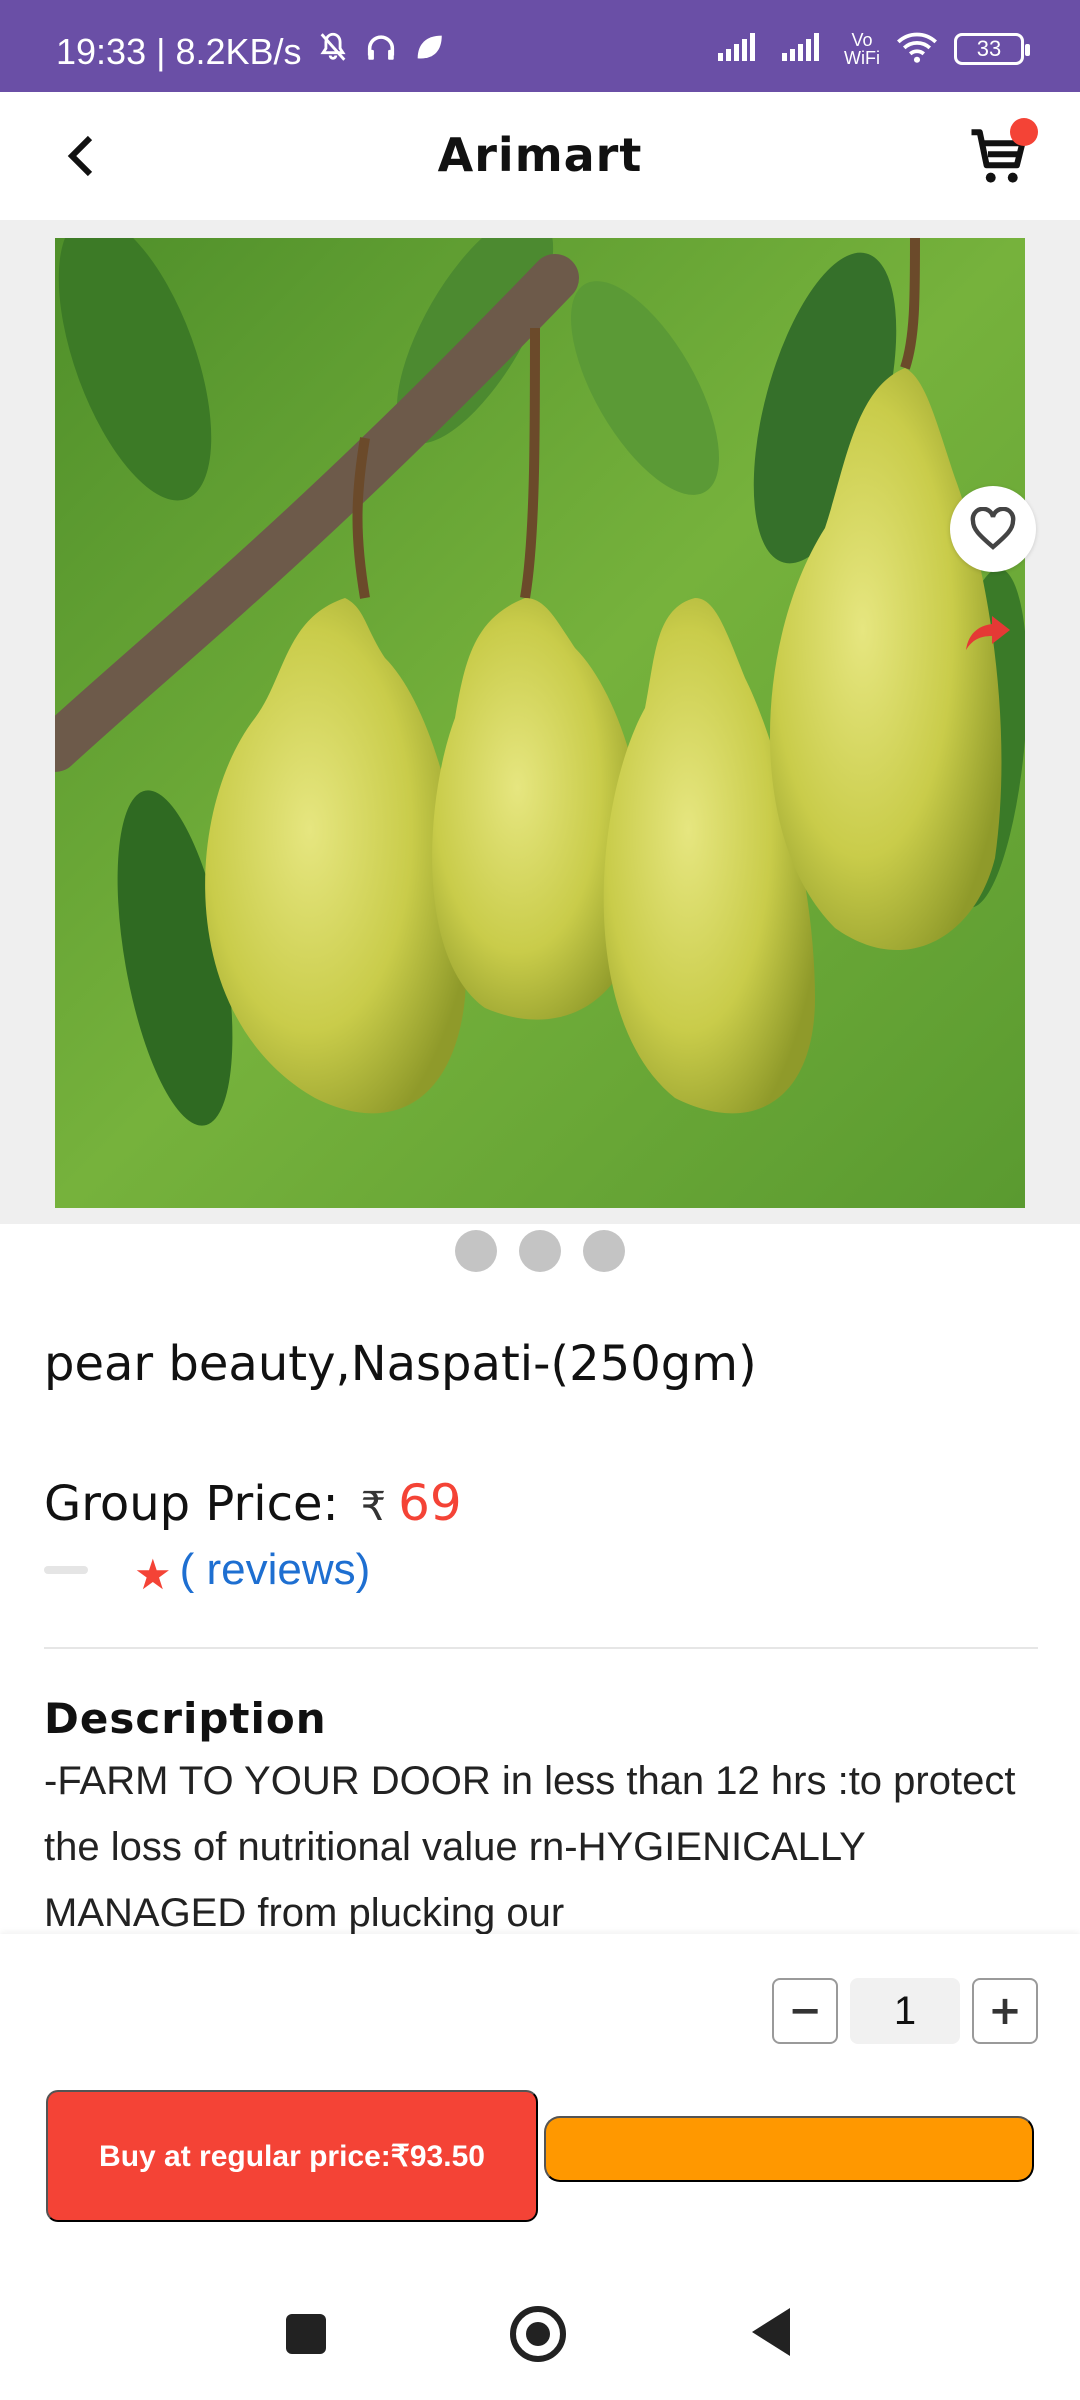  I want to click on status-bar: 19:33 | 8.2KB/s Vo WiFi 33, so click(540, 46).